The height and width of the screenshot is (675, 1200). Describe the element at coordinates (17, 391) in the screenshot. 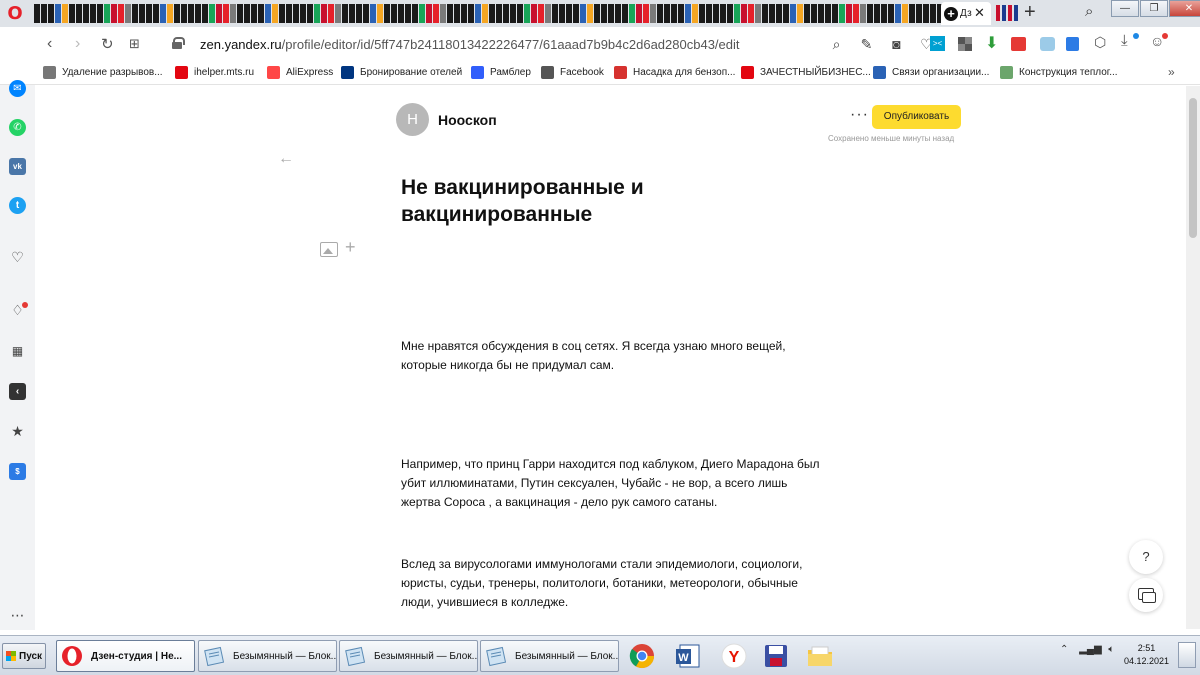

I see `history-icon: ‹` at that location.